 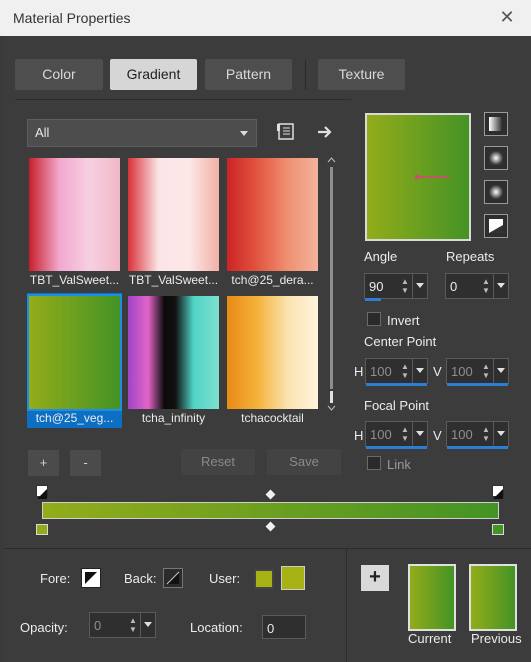 What do you see at coordinates (91, 578) in the screenshot?
I see `foreground-stop-icon` at bounding box center [91, 578].